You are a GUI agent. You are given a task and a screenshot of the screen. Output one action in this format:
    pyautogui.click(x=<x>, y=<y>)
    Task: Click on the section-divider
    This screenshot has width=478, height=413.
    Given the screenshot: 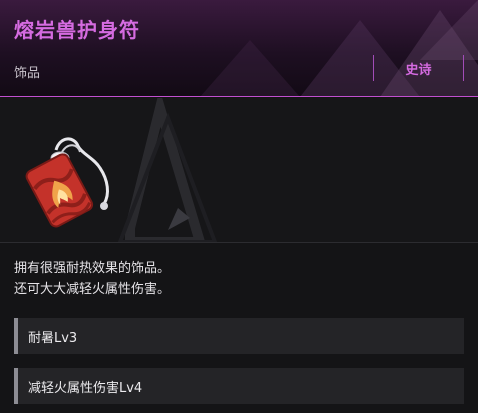 What is the action you would take?
    pyautogui.click(x=239, y=242)
    